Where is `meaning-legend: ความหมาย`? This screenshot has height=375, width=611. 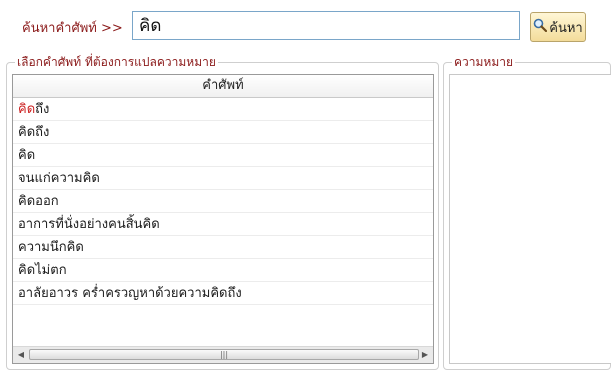 meaning-legend: ความหมาย is located at coordinates (484, 62).